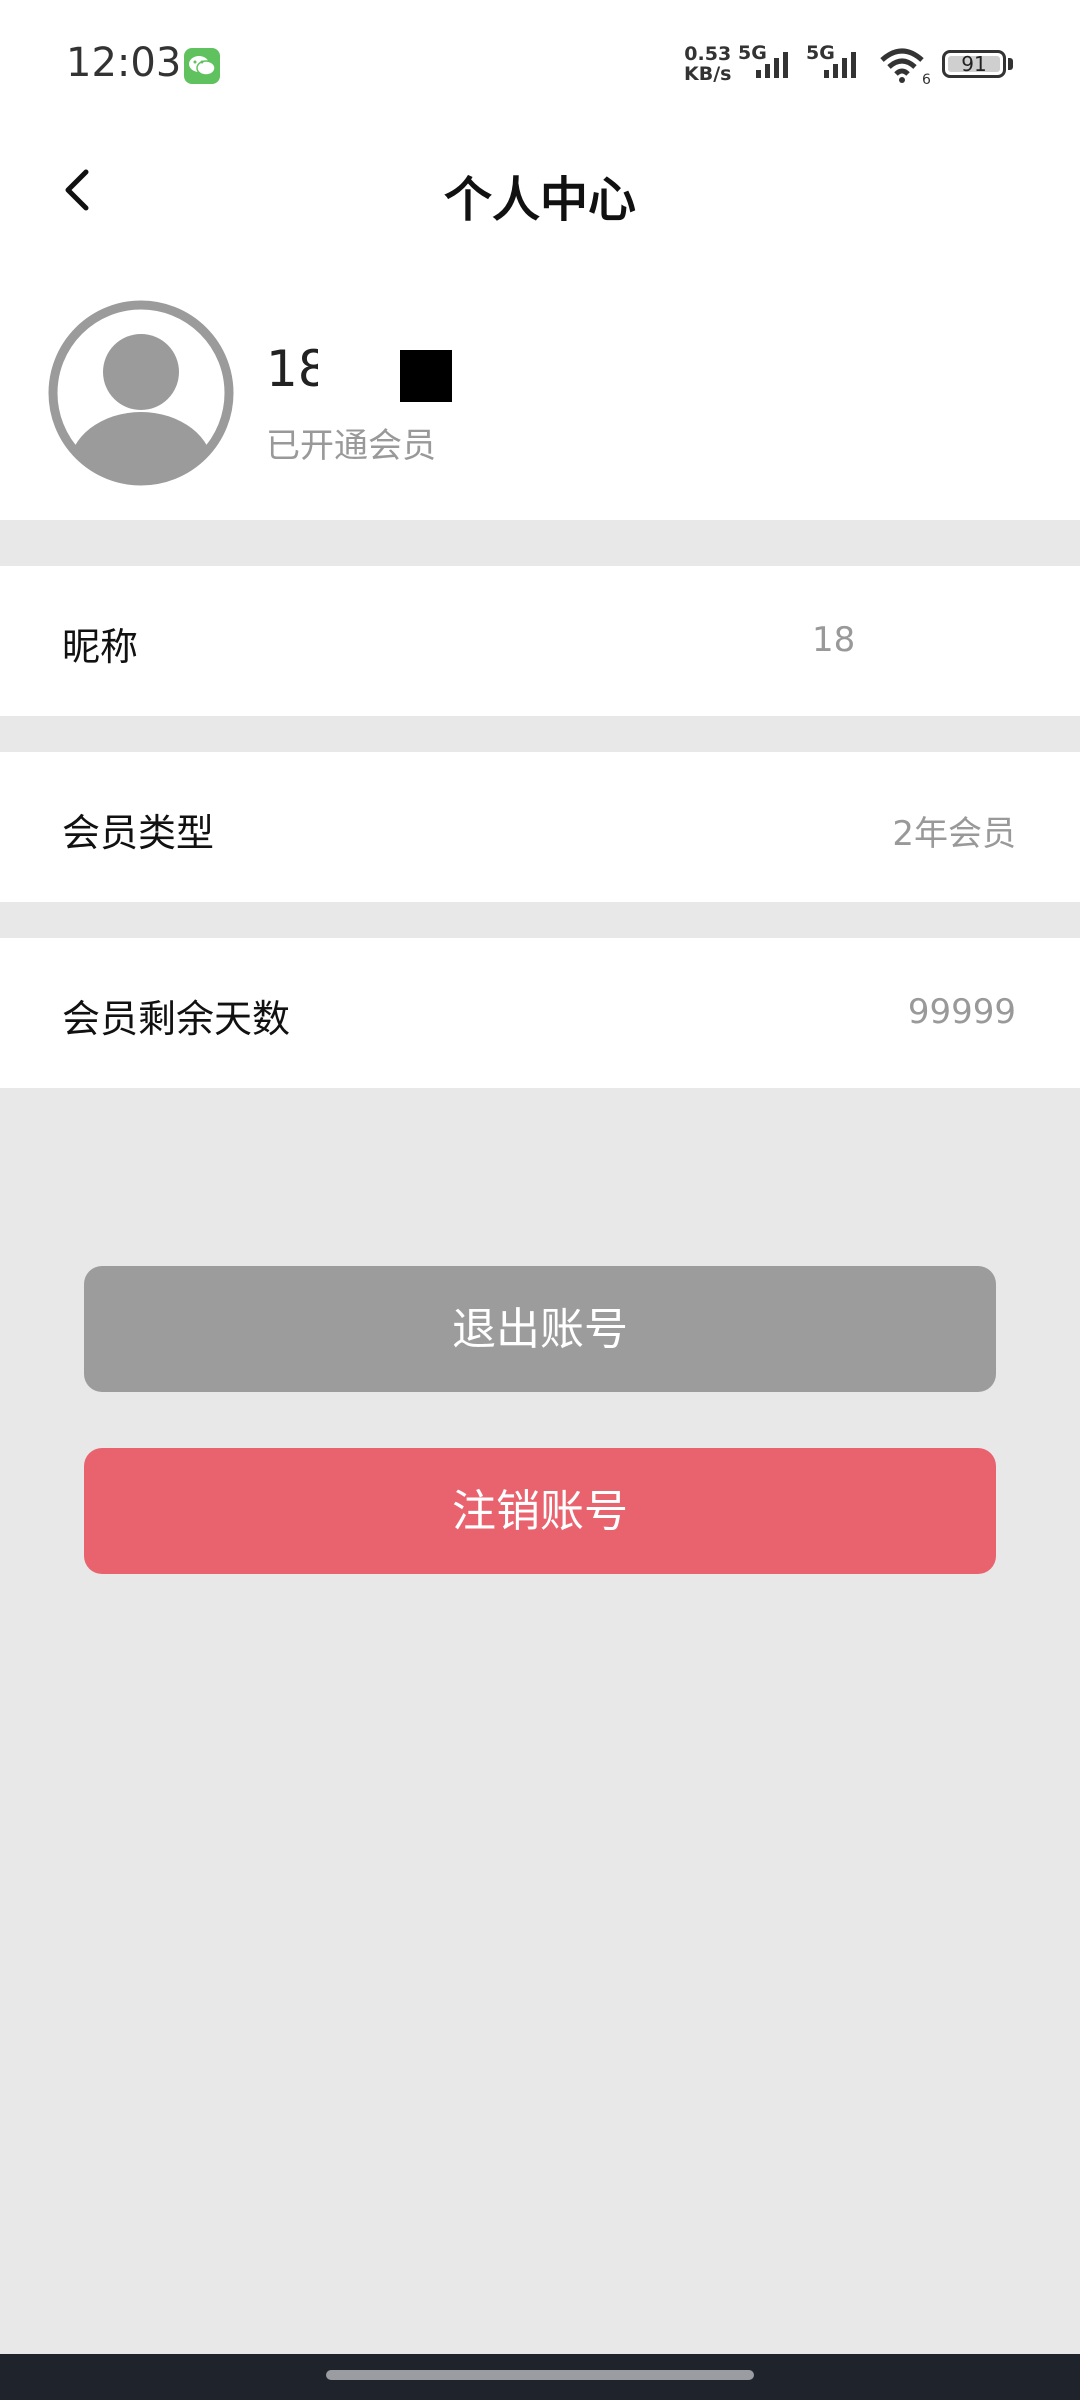  I want to click on membership-status: 已开通会员, so click(351, 446).